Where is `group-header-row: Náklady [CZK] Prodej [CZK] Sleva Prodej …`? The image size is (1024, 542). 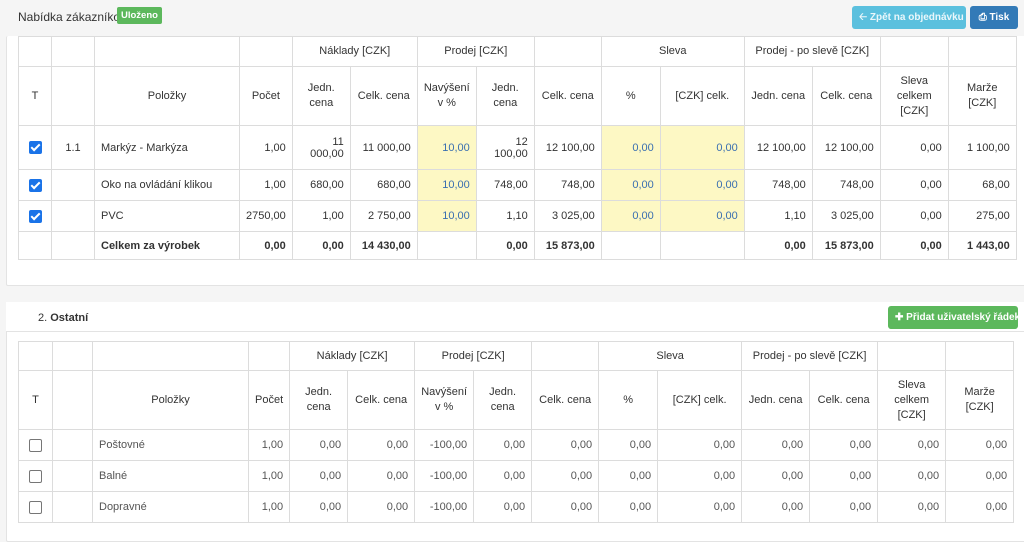
group-header-row: Náklady [CZK] Prodej [CZK] Sleva Prodej … is located at coordinates (517, 51).